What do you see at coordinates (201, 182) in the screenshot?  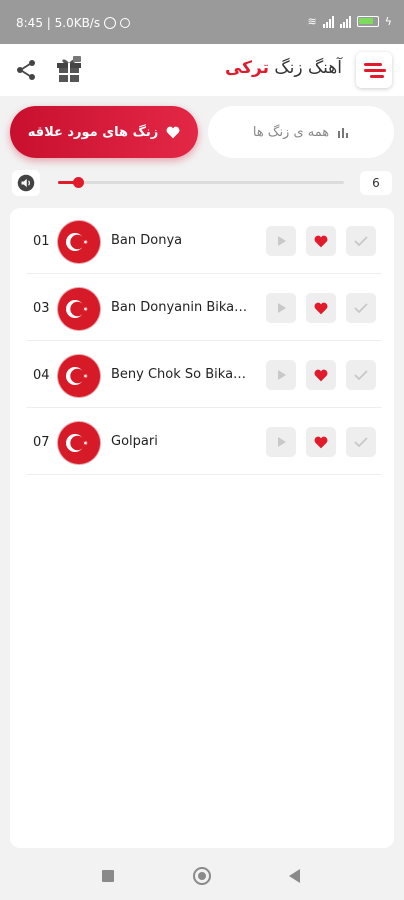 I see `volume-slider` at bounding box center [201, 182].